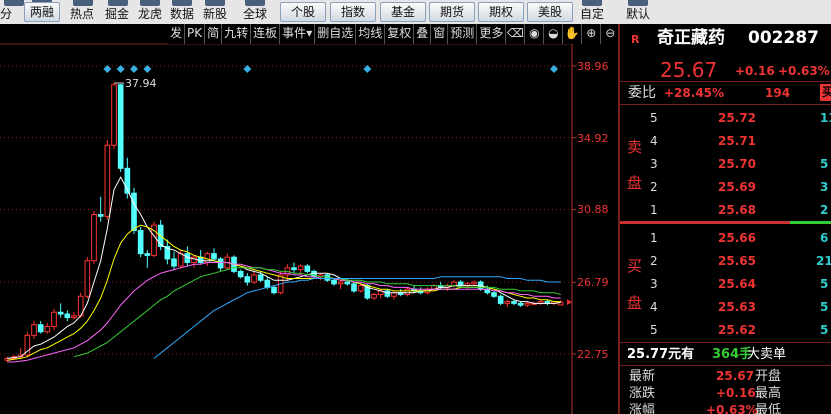 The width and height of the screenshot is (831, 414). Describe the element at coordinates (501, 12) in the screenshot. I see `options-button: 期权` at that location.